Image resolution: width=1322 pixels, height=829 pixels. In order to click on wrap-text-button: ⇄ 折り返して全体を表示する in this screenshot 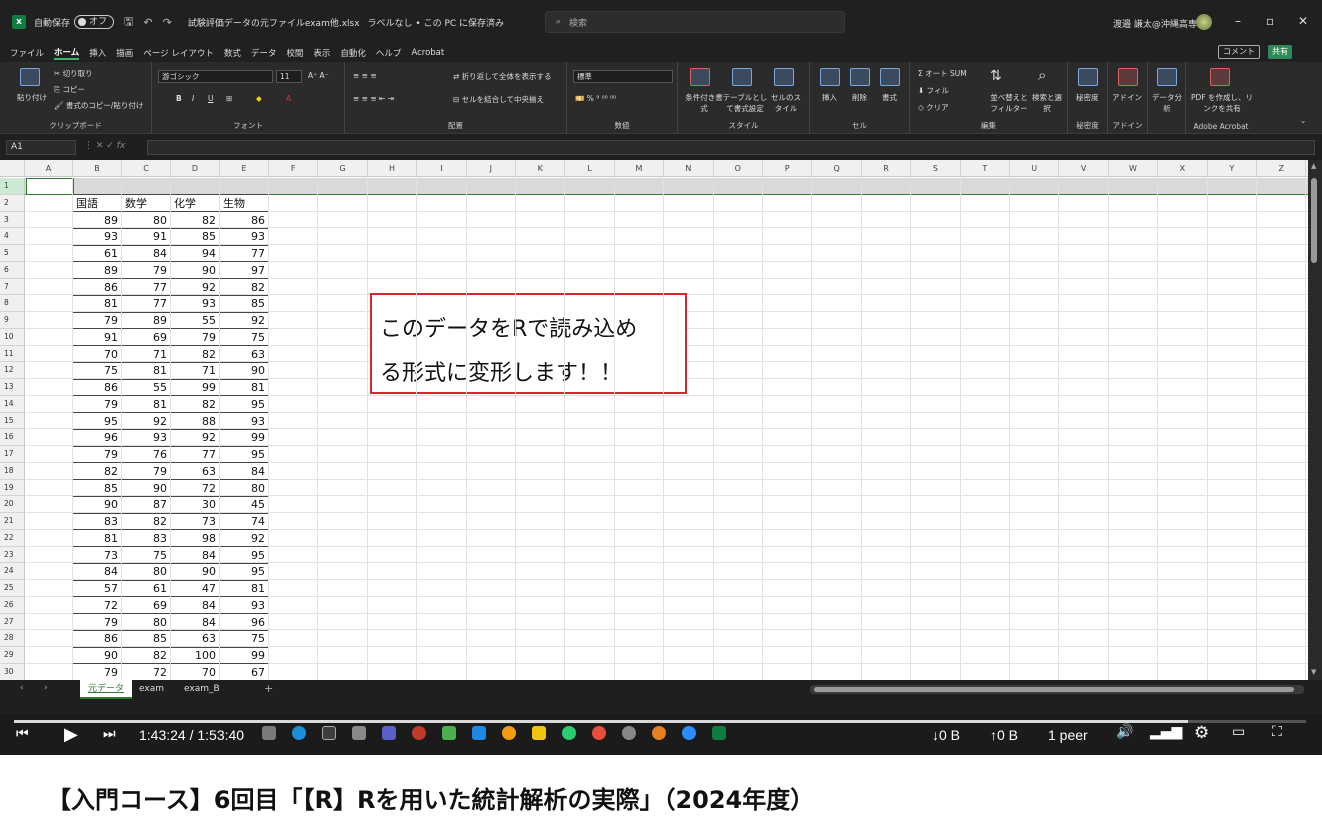, I will do `click(502, 76)`.